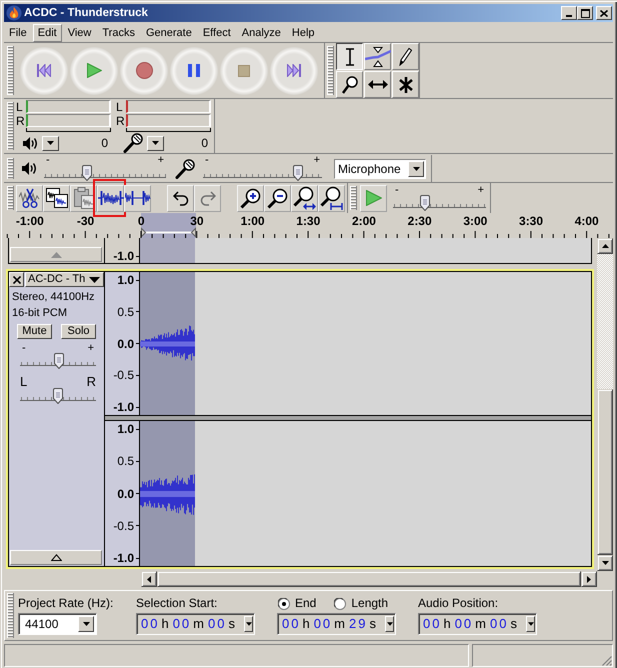 The height and width of the screenshot is (668, 617). Describe the element at coordinates (64, 279) in the screenshot. I see `track-name-menu: AC-DC - Th` at that location.